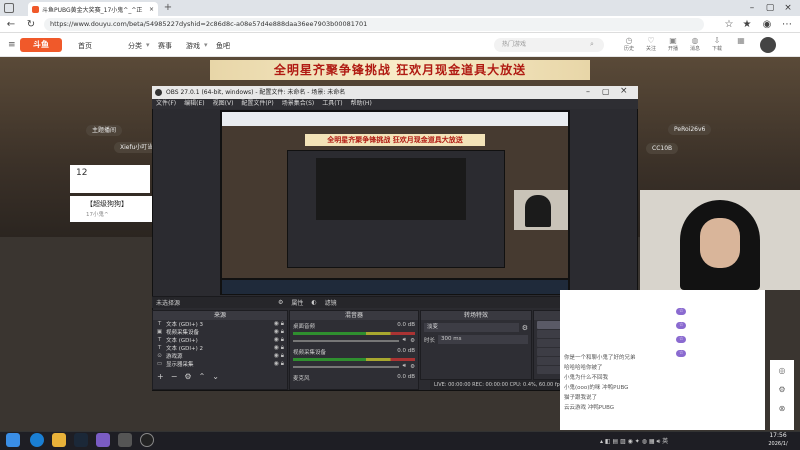 The width and height of the screenshot is (800, 450). I want to click on source-item: ▣ 视频采集设备 ◉ 🔒︎, so click(220, 332).